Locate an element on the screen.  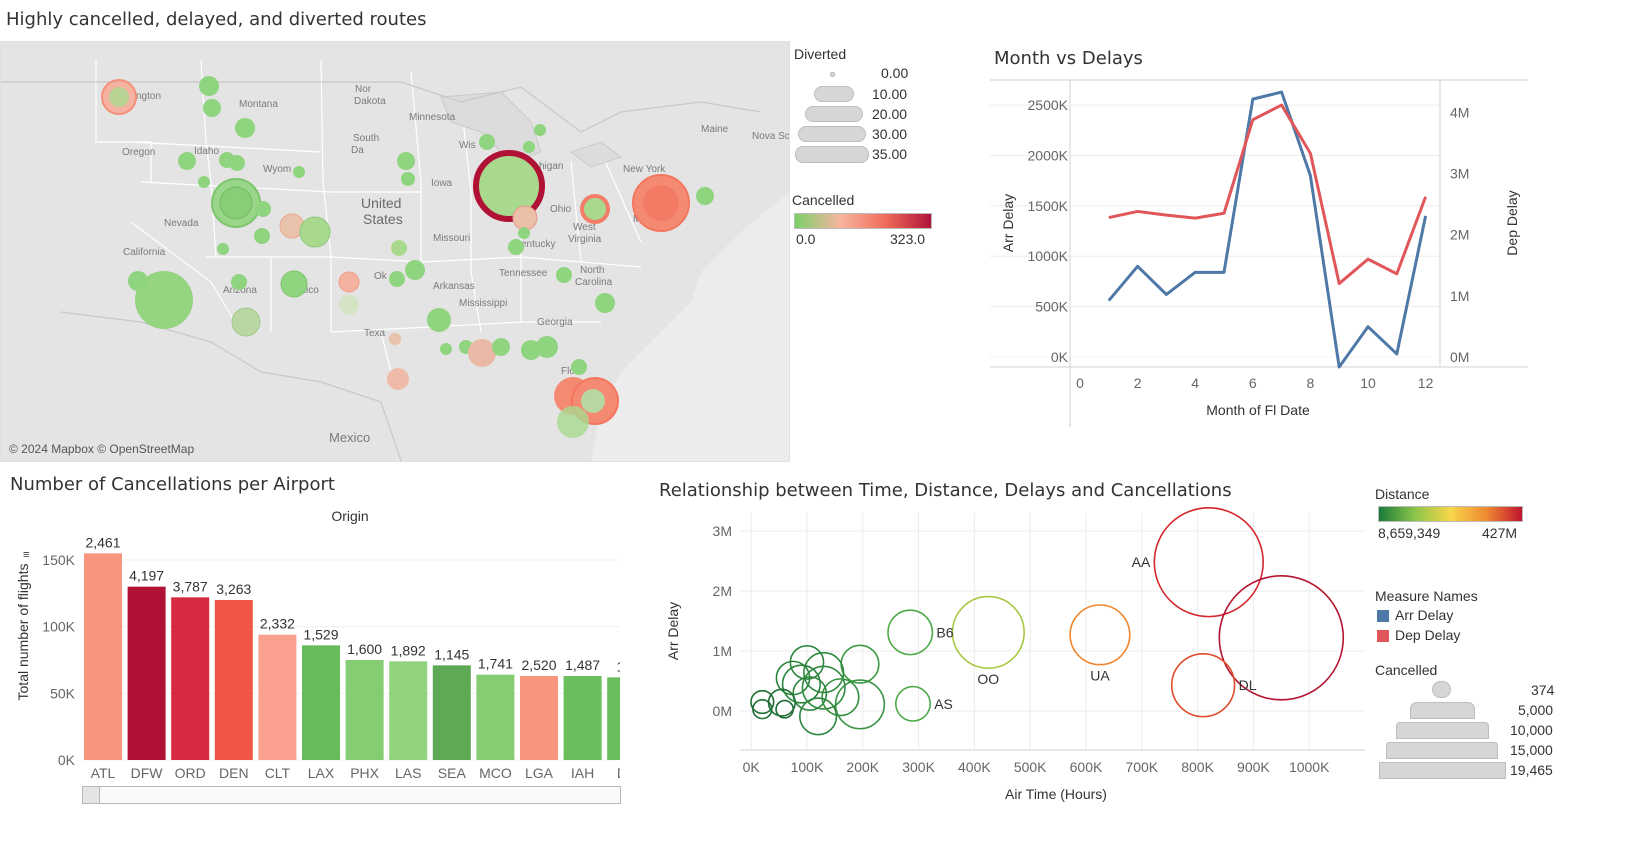
bar-chart-y-tick: 0K is located at coordinates (67, 760).